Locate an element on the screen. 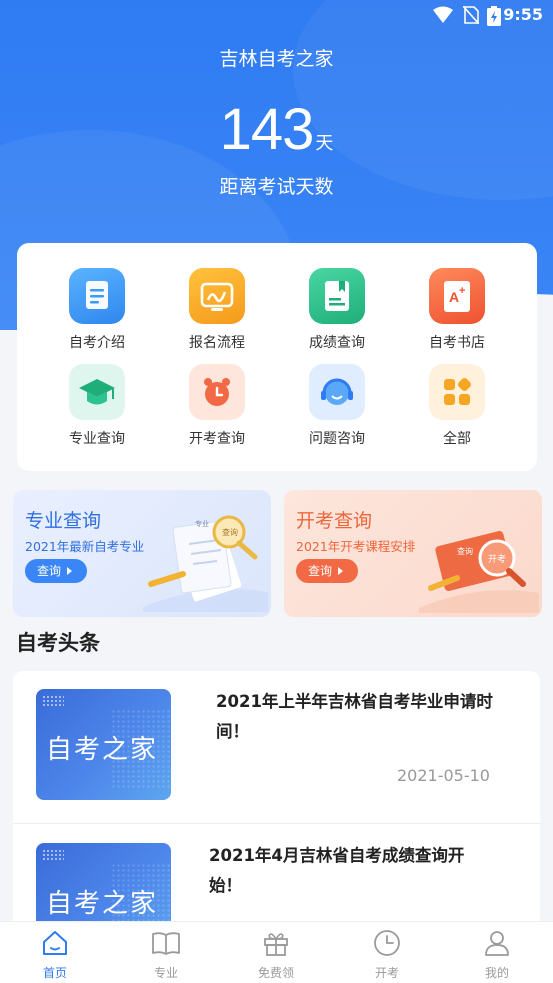  countdown-days-value: 143 is located at coordinates (267, 129).